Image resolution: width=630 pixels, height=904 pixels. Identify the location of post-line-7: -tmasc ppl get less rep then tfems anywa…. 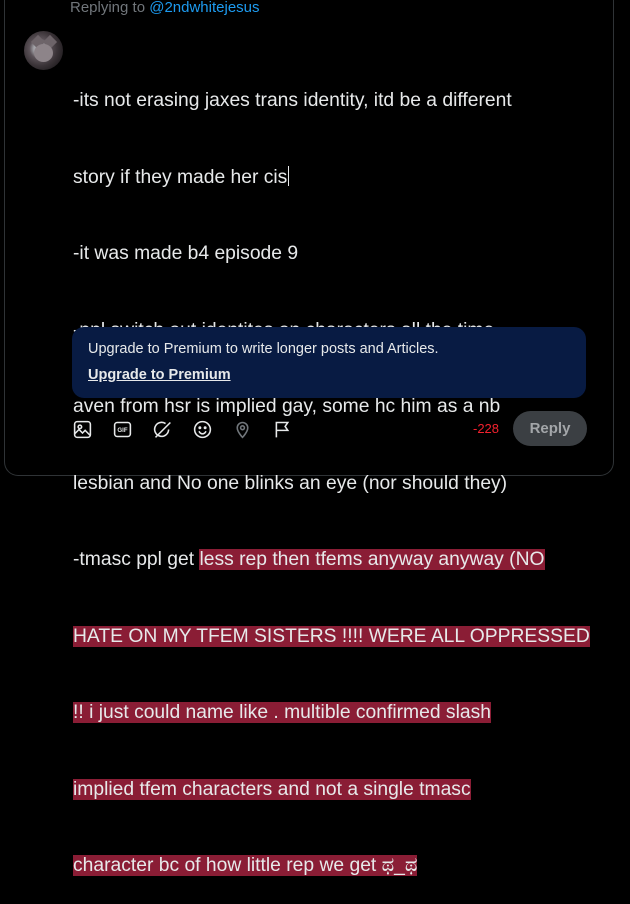
(309, 559).